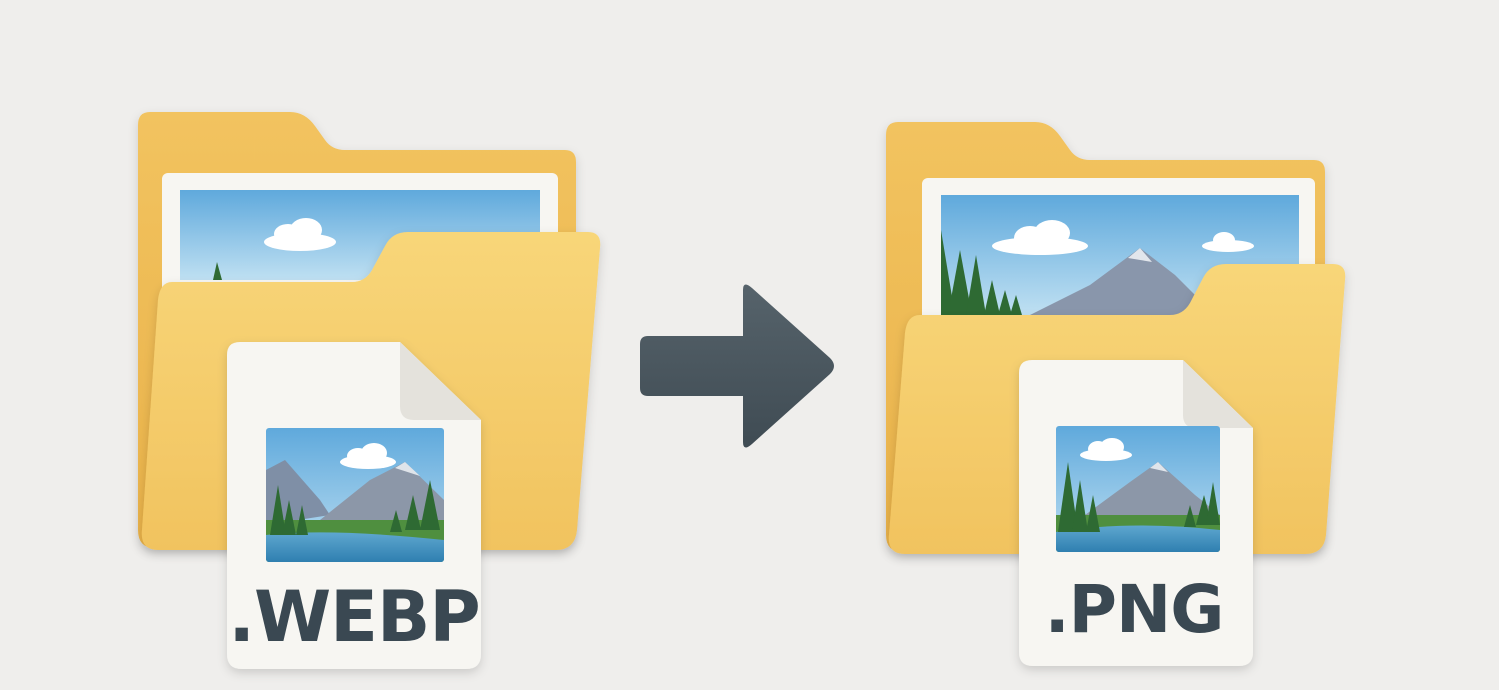 The image size is (1499, 690). What do you see at coordinates (1138, 489) in the screenshot?
I see `target-thumbnail-image` at bounding box center [1138, 489].